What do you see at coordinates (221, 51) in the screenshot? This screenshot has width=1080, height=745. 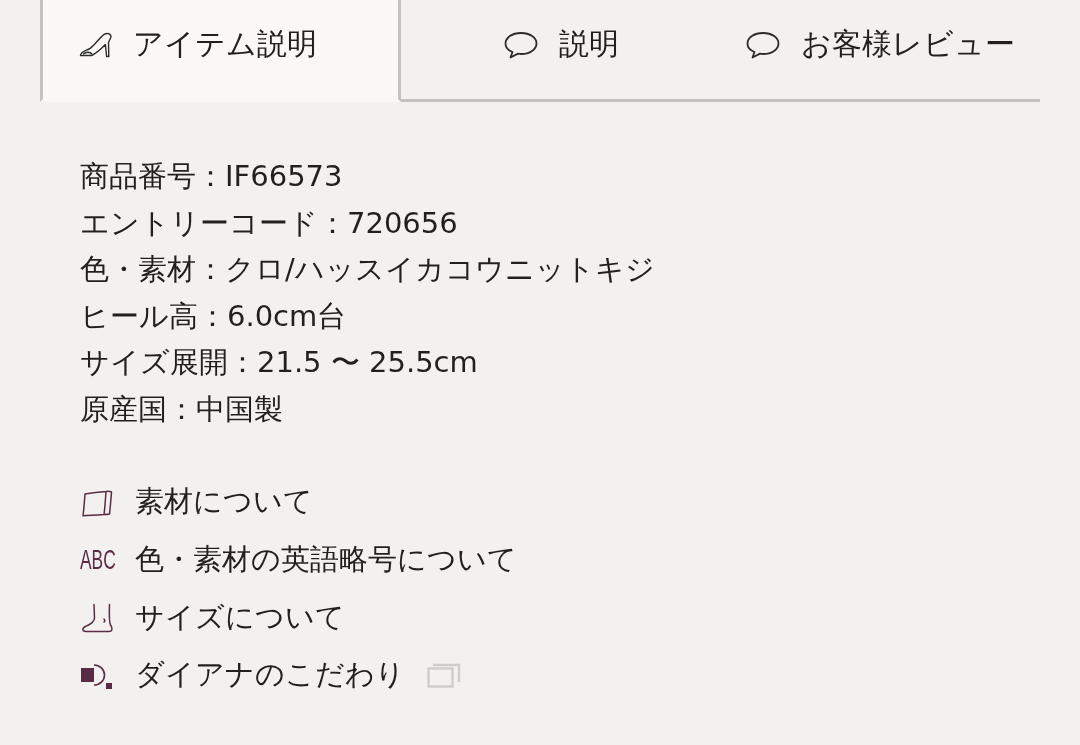 I see `tab: アイテム説明` at bounding box center [221, 51].